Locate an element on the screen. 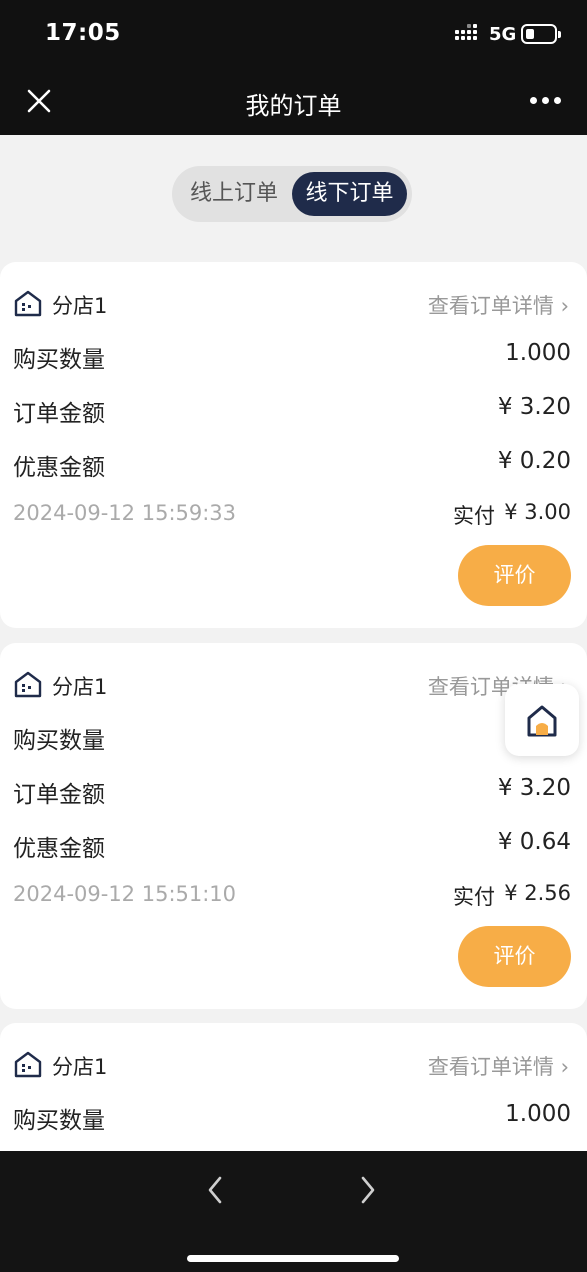 The image size is (587, 1272). top-bar: 17:05 5G 我的订单 is located at coordinates (293, 67).